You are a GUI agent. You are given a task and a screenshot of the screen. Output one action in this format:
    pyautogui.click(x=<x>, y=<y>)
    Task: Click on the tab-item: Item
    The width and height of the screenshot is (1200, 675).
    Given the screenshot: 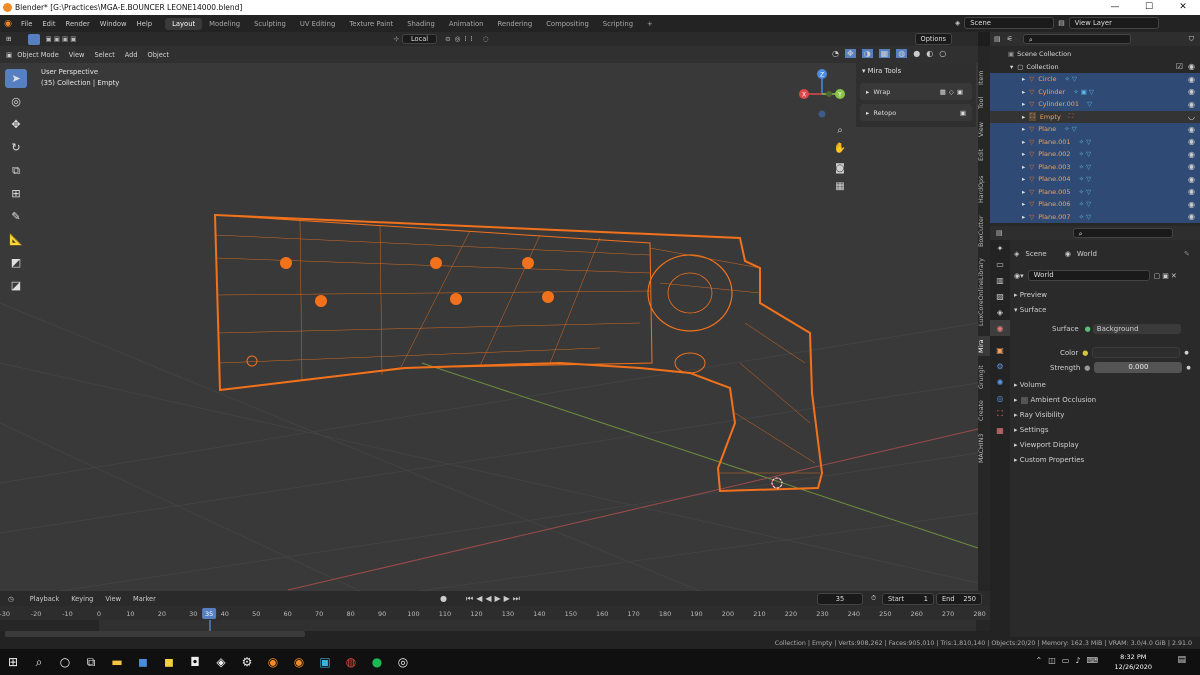 What is the action you would take?
    pyautogui.click(x=984, y=78)
    